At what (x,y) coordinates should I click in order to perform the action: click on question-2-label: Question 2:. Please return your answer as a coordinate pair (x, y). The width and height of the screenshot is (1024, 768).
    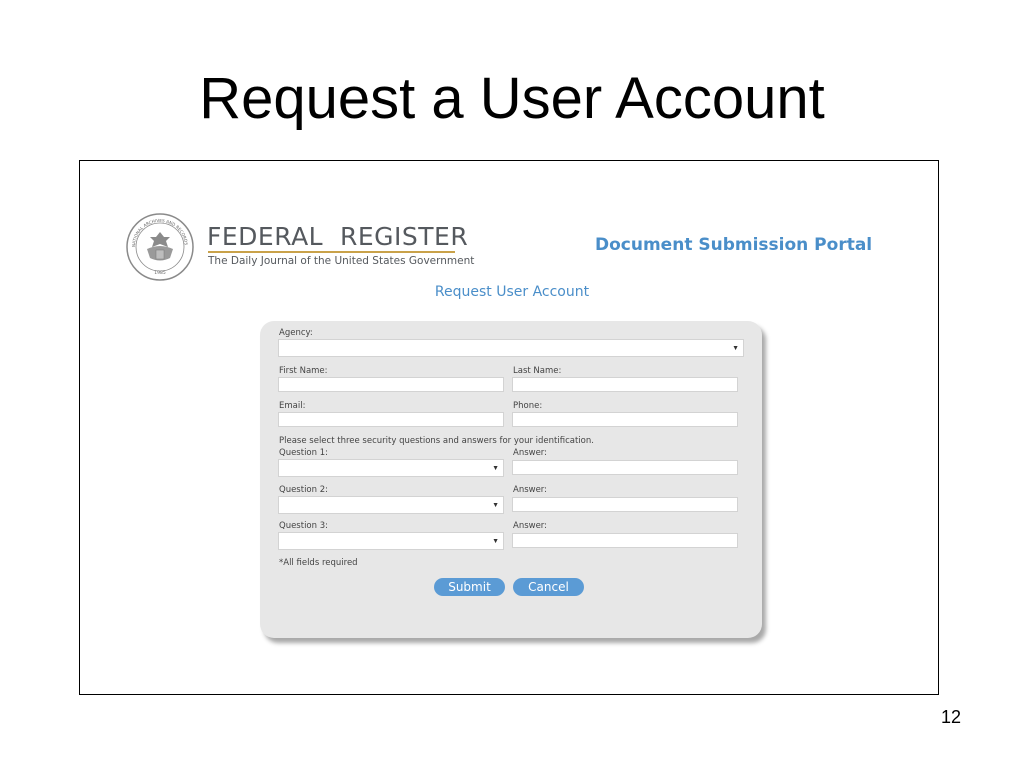
    Looking at the image, I should click on (303, 490).